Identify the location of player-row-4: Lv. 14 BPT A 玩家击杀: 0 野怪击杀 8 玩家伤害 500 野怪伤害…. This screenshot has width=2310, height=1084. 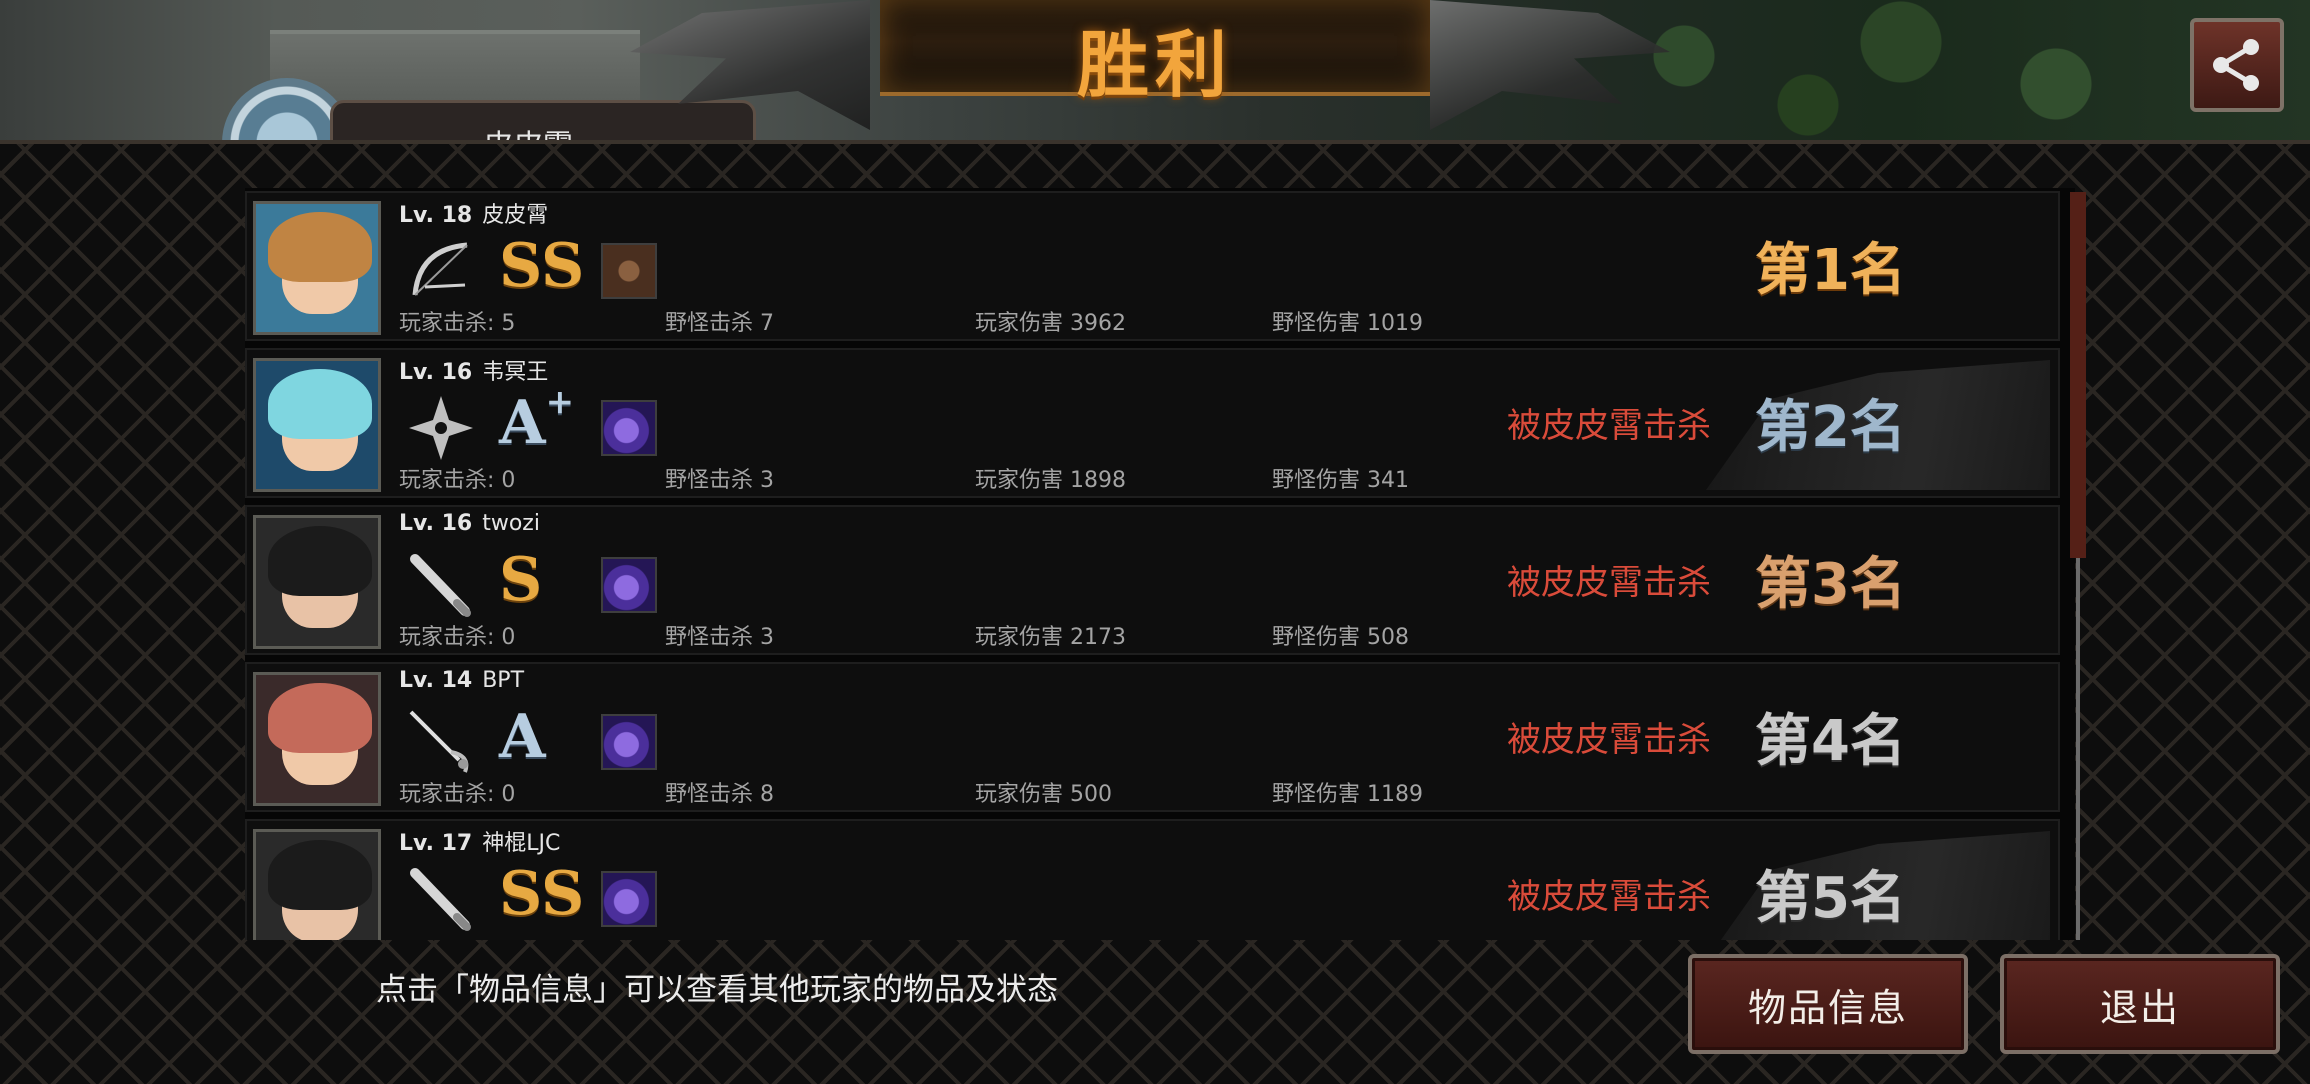
(1152, 737).